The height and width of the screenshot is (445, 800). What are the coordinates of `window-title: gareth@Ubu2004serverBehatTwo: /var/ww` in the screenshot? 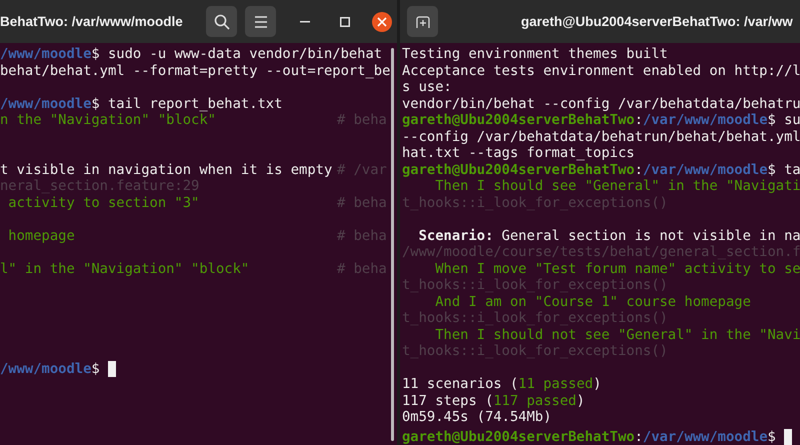 It's located at (657, 21).